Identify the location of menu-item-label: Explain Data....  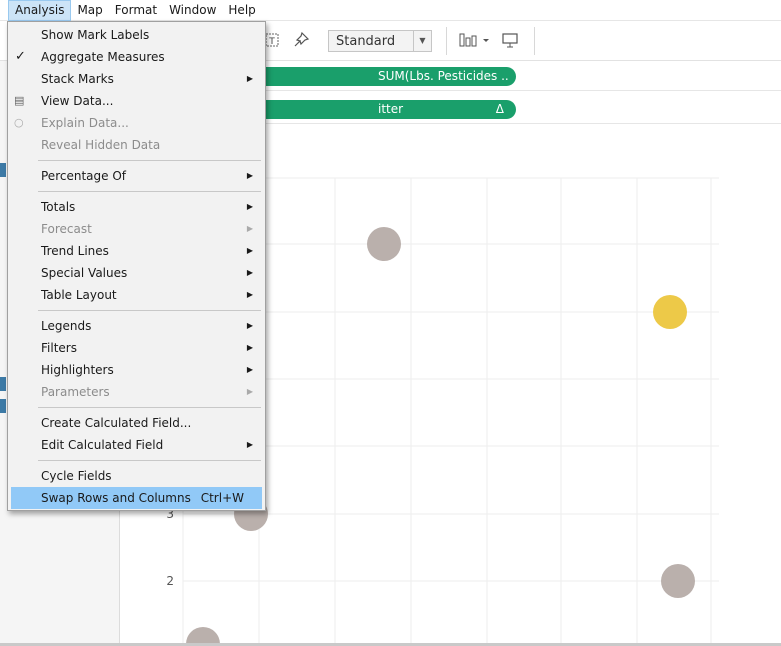
(85, 123).